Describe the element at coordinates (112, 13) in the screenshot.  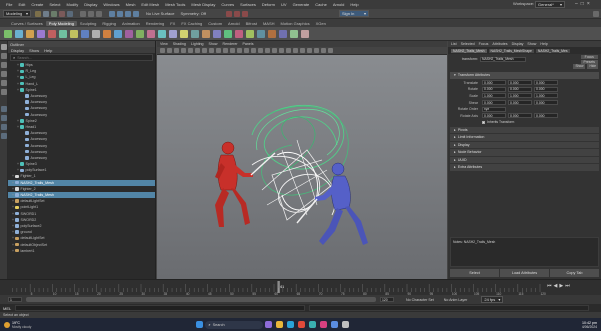
I see `snap-grid-icon` at that location.